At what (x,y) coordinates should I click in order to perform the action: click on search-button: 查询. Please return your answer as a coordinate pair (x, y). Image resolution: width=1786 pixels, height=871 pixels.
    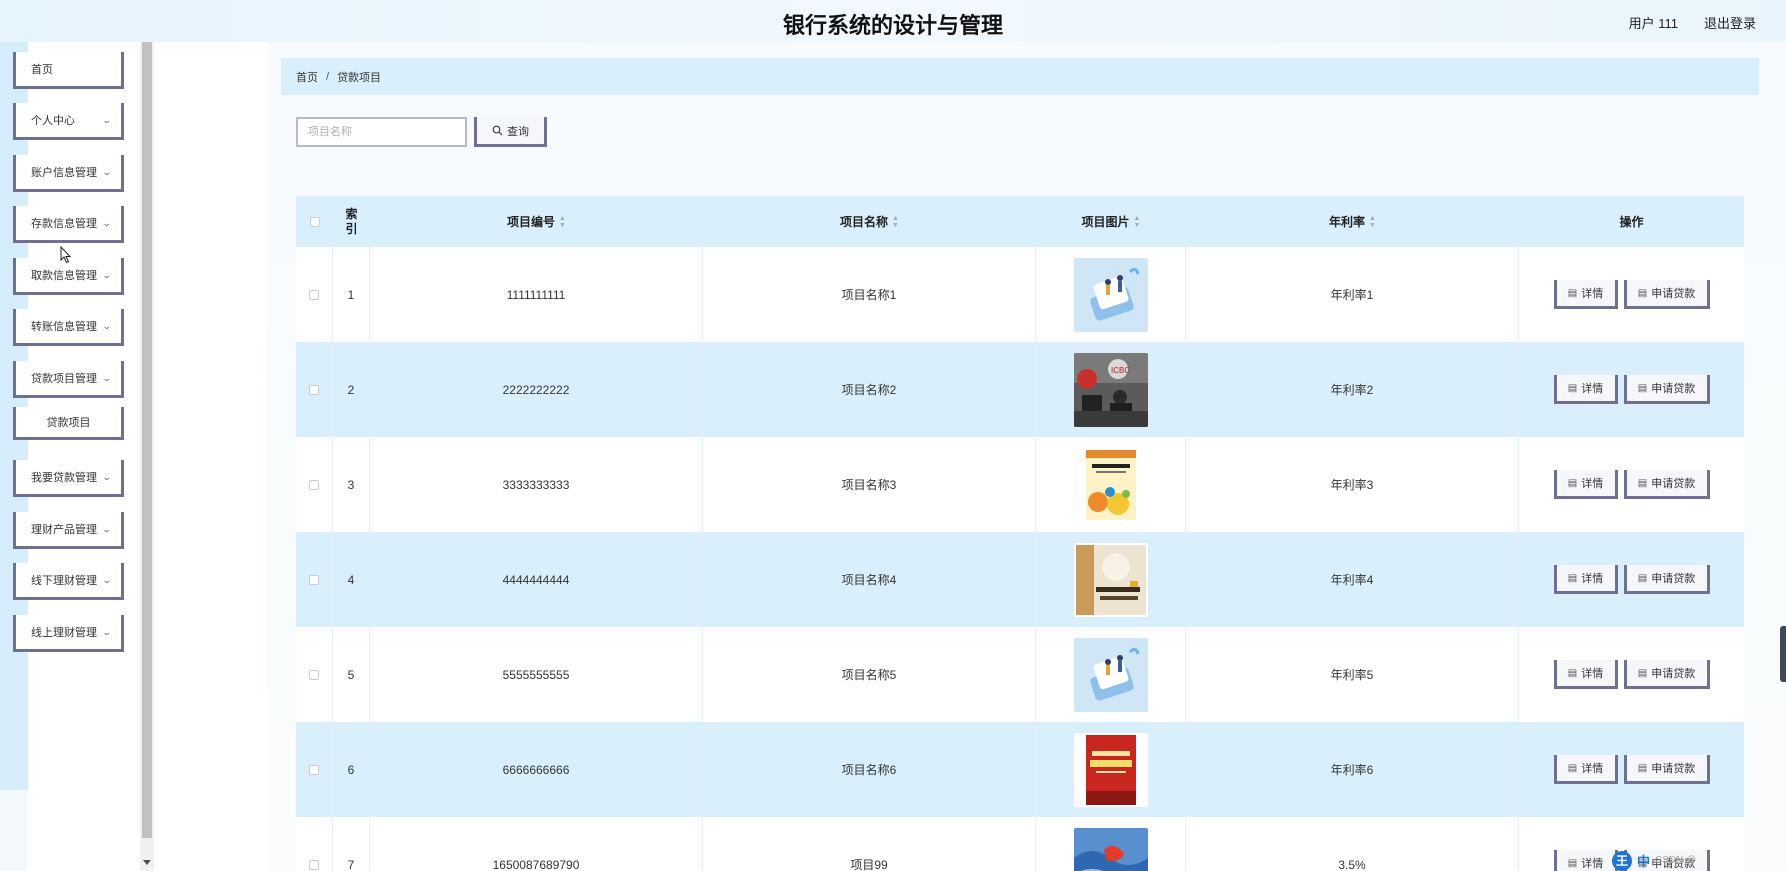
    Looking at the image, I should click on (510, 132).